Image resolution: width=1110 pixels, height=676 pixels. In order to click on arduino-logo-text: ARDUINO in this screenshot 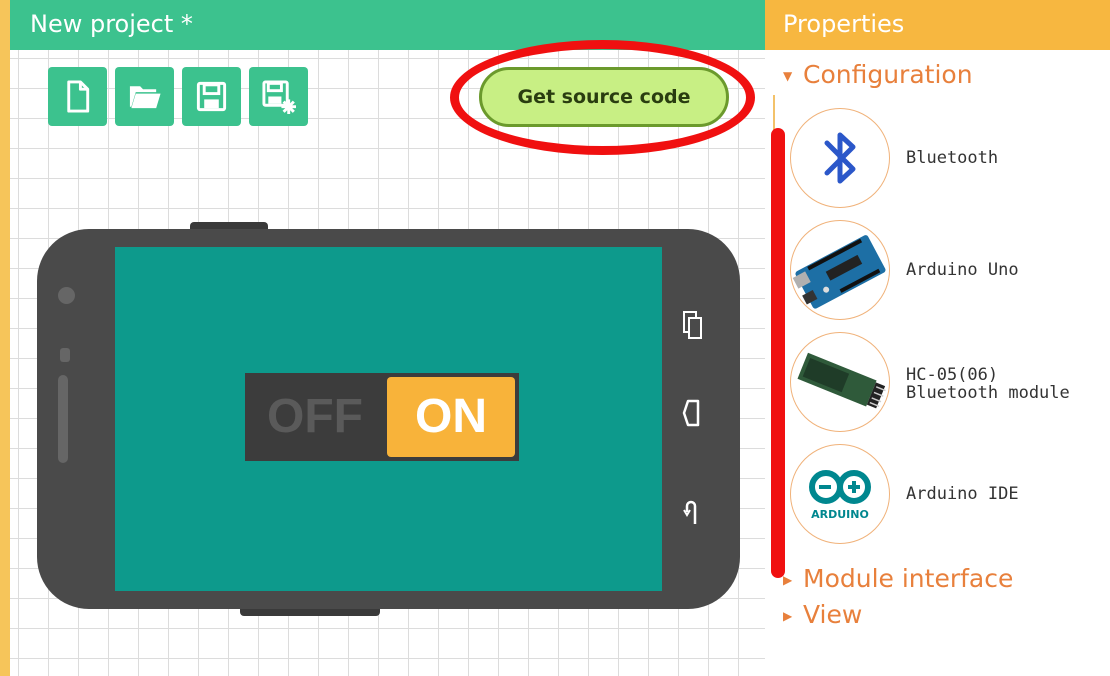, I will do `click(840, 514)`.